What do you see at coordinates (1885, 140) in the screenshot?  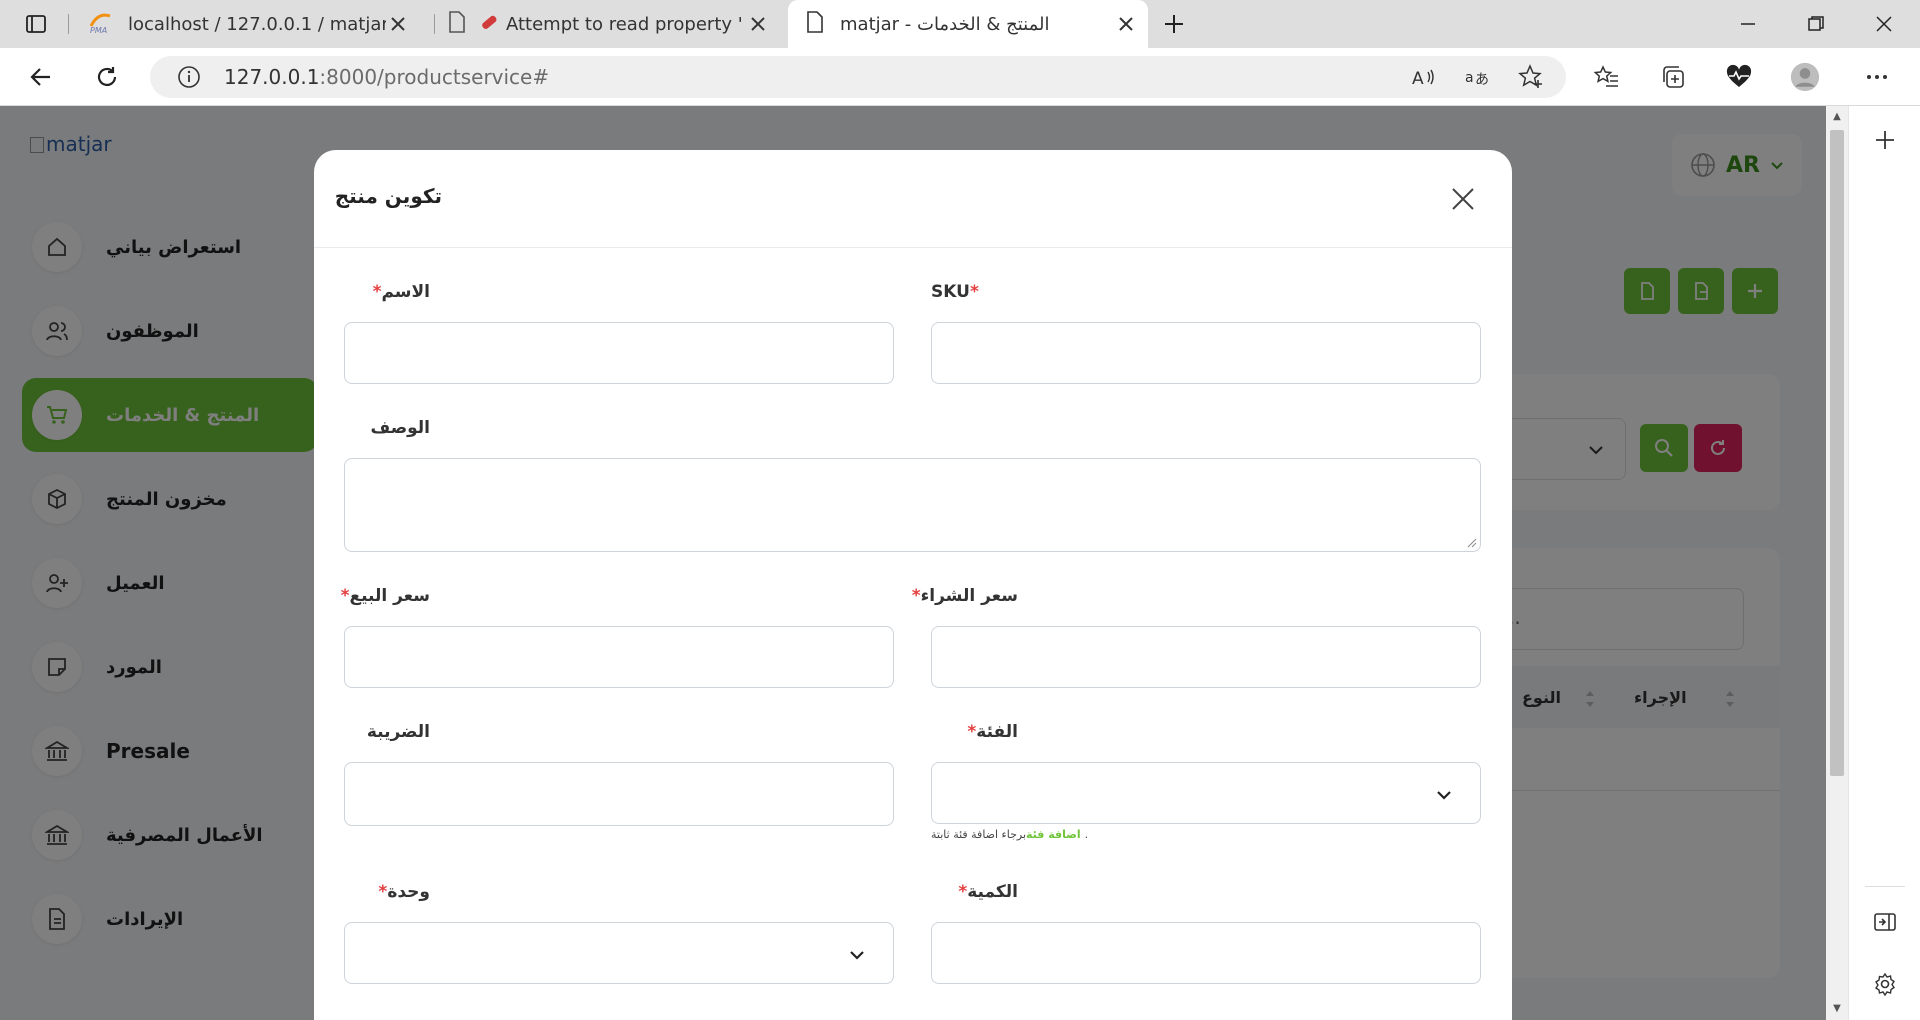 I see `add-sidebar-app-icon` at bounding box center [1885, 140].